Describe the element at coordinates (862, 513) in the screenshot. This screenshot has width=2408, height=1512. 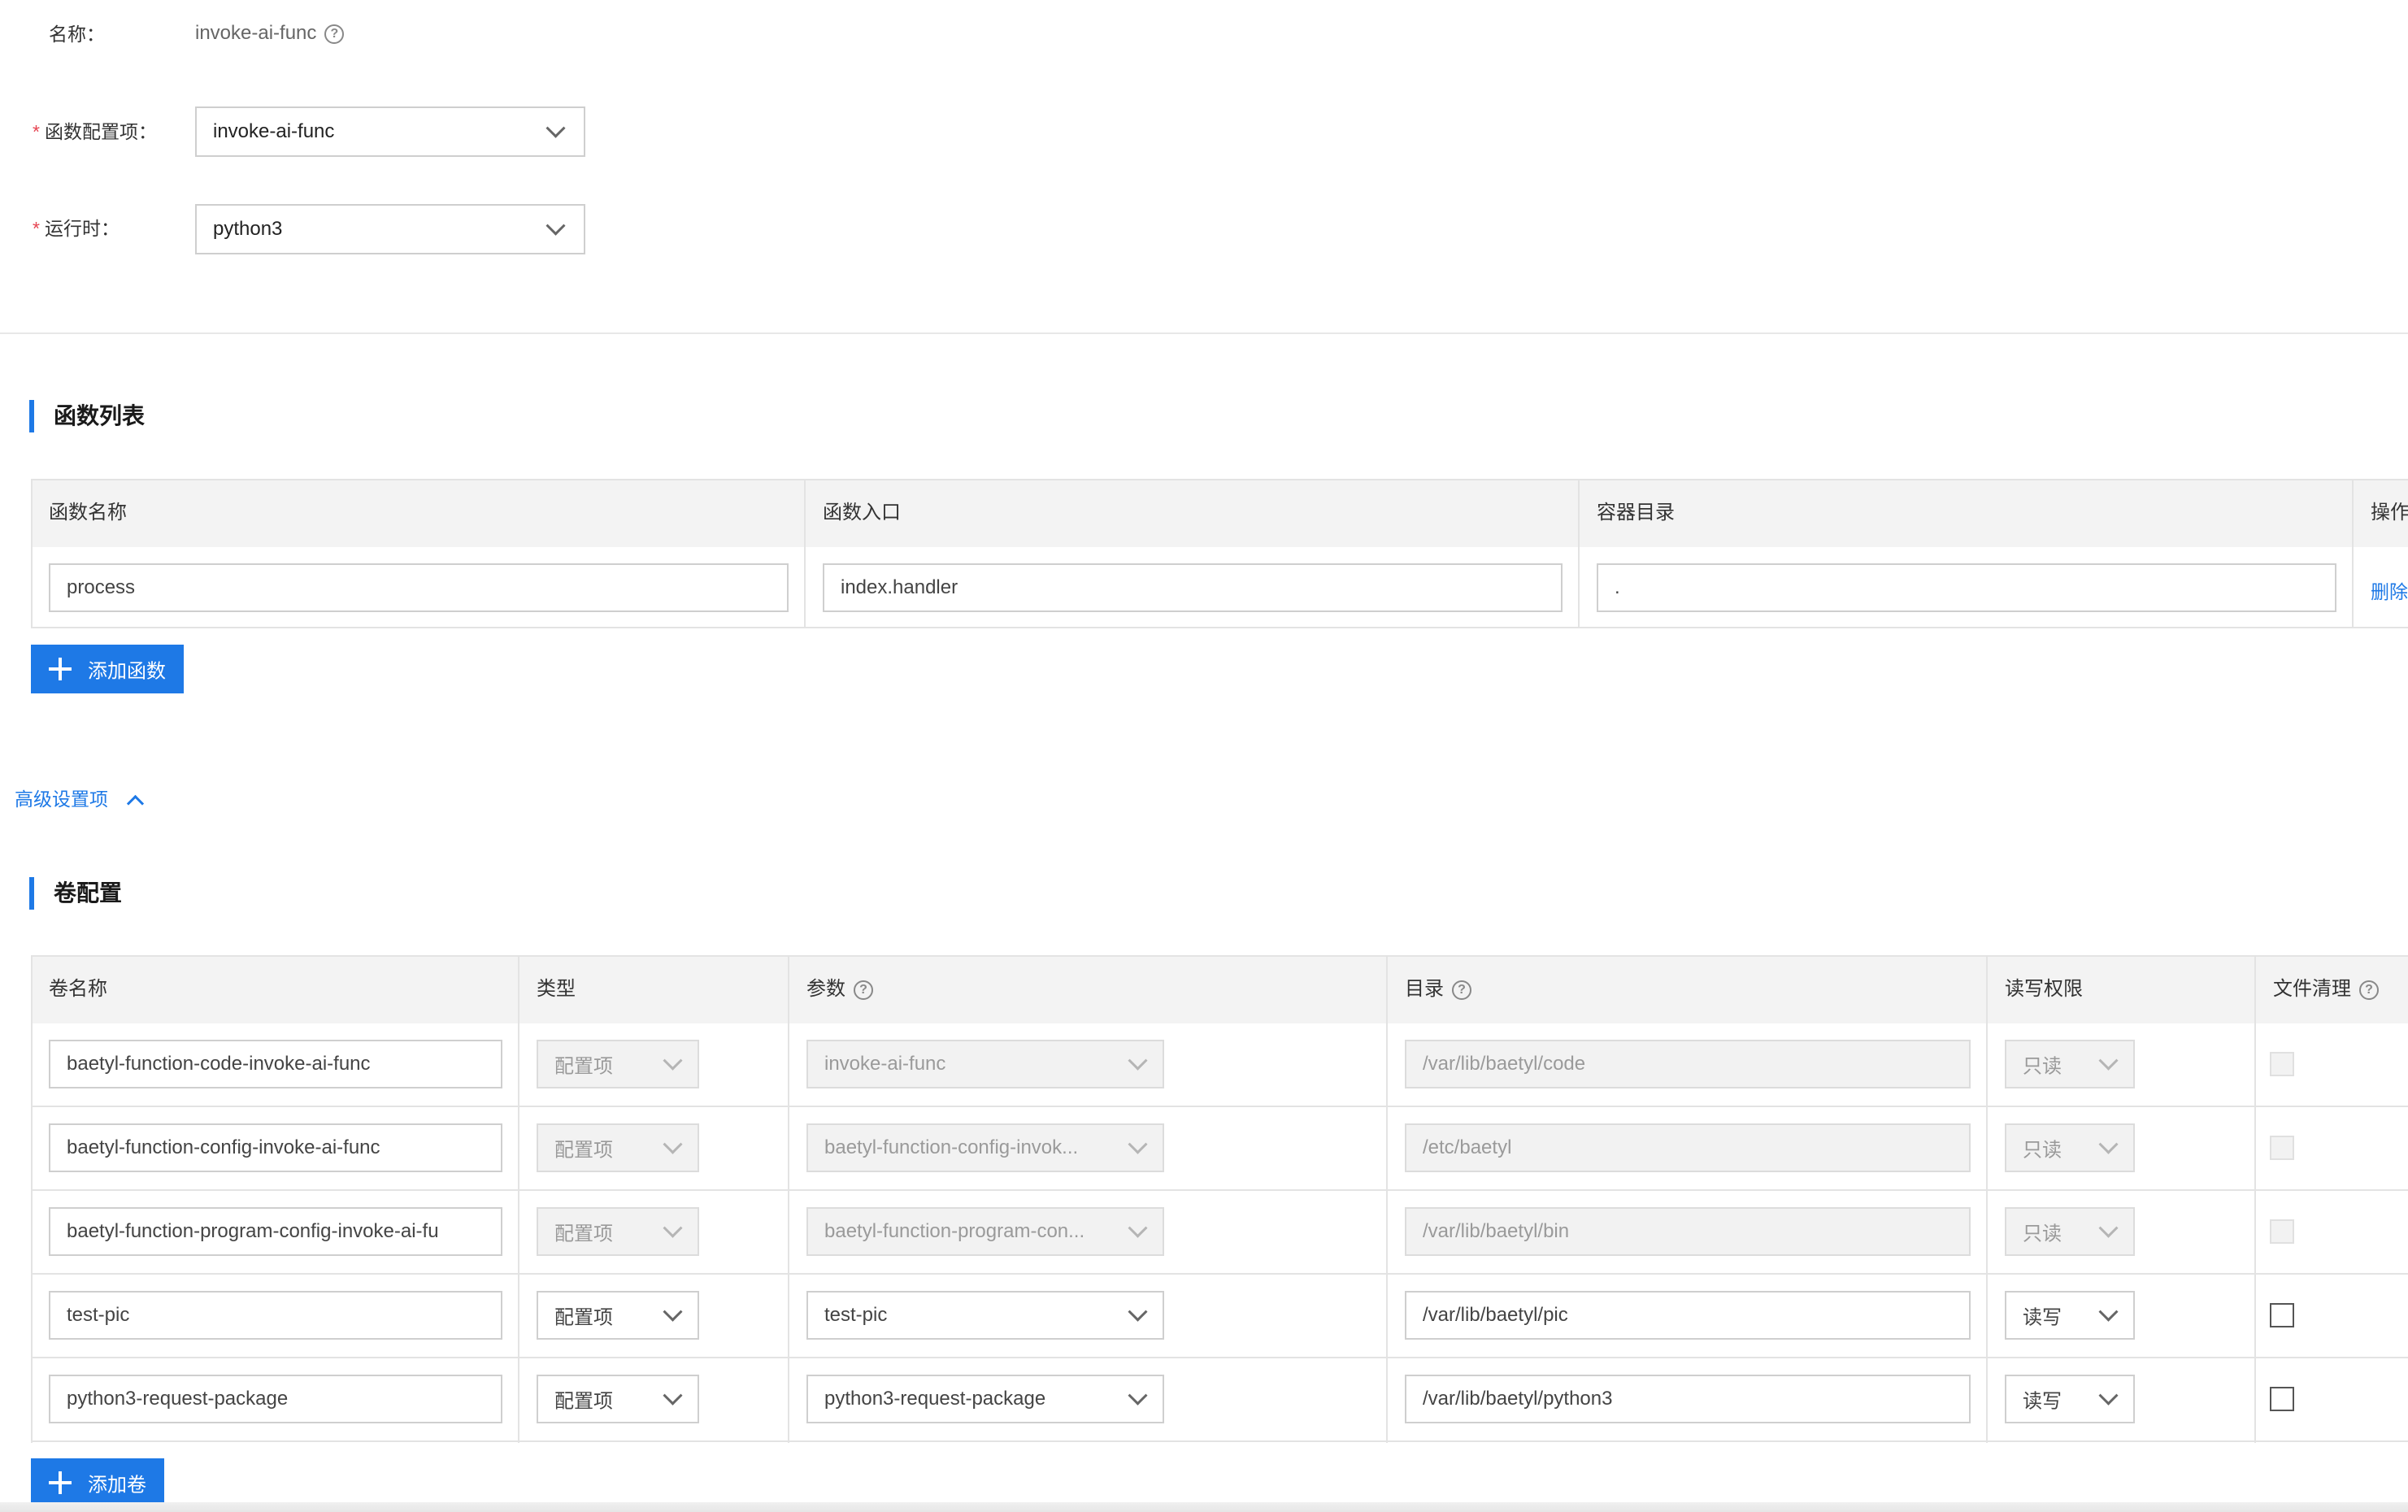
I see `functions-header-entry: 函数入口` at that location.